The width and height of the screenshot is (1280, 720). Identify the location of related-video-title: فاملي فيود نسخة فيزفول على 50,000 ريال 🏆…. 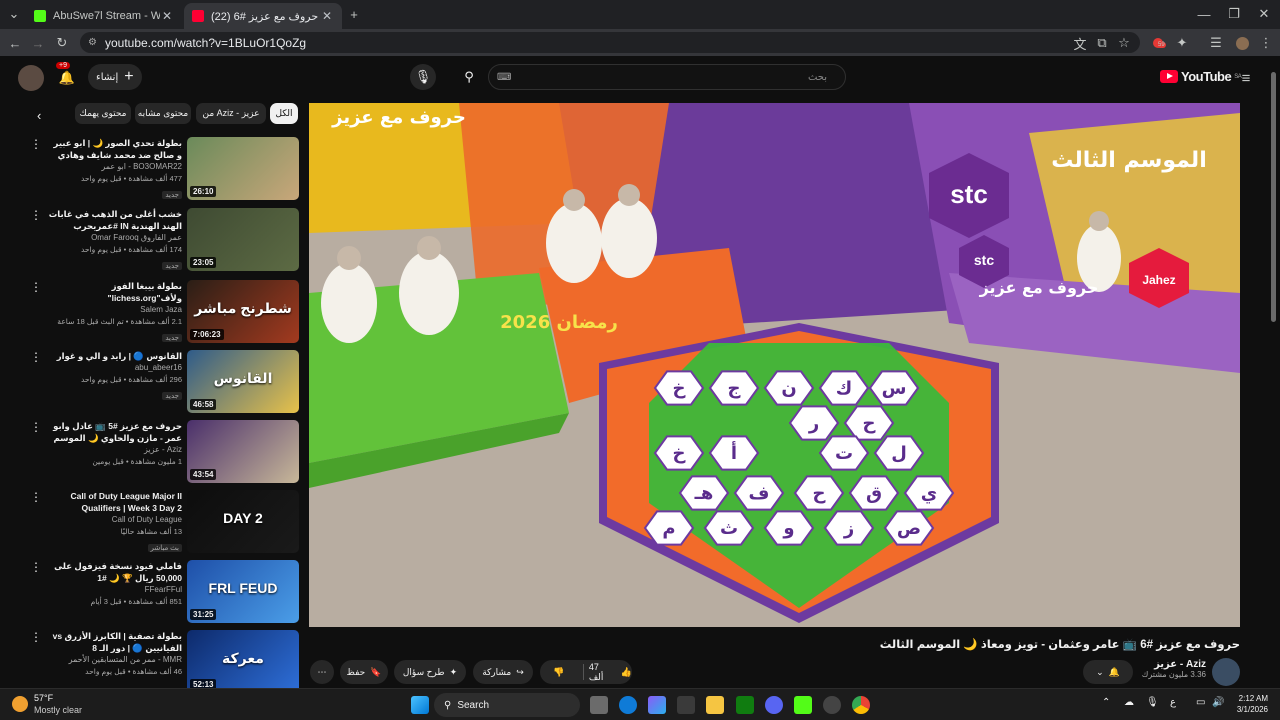
(114, 572).